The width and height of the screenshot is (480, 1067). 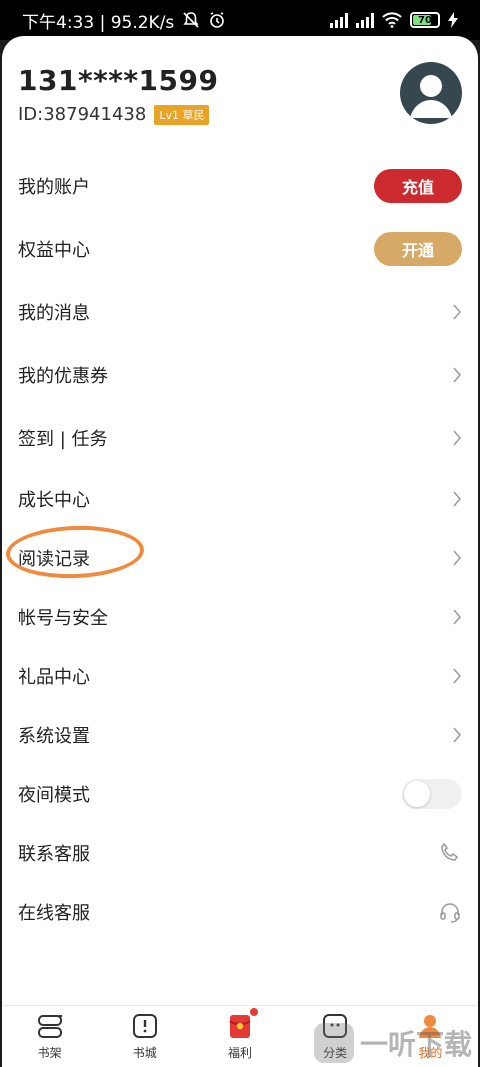 I want to click on menu-contact-service: 联系客服, so click(x=240, y=852).